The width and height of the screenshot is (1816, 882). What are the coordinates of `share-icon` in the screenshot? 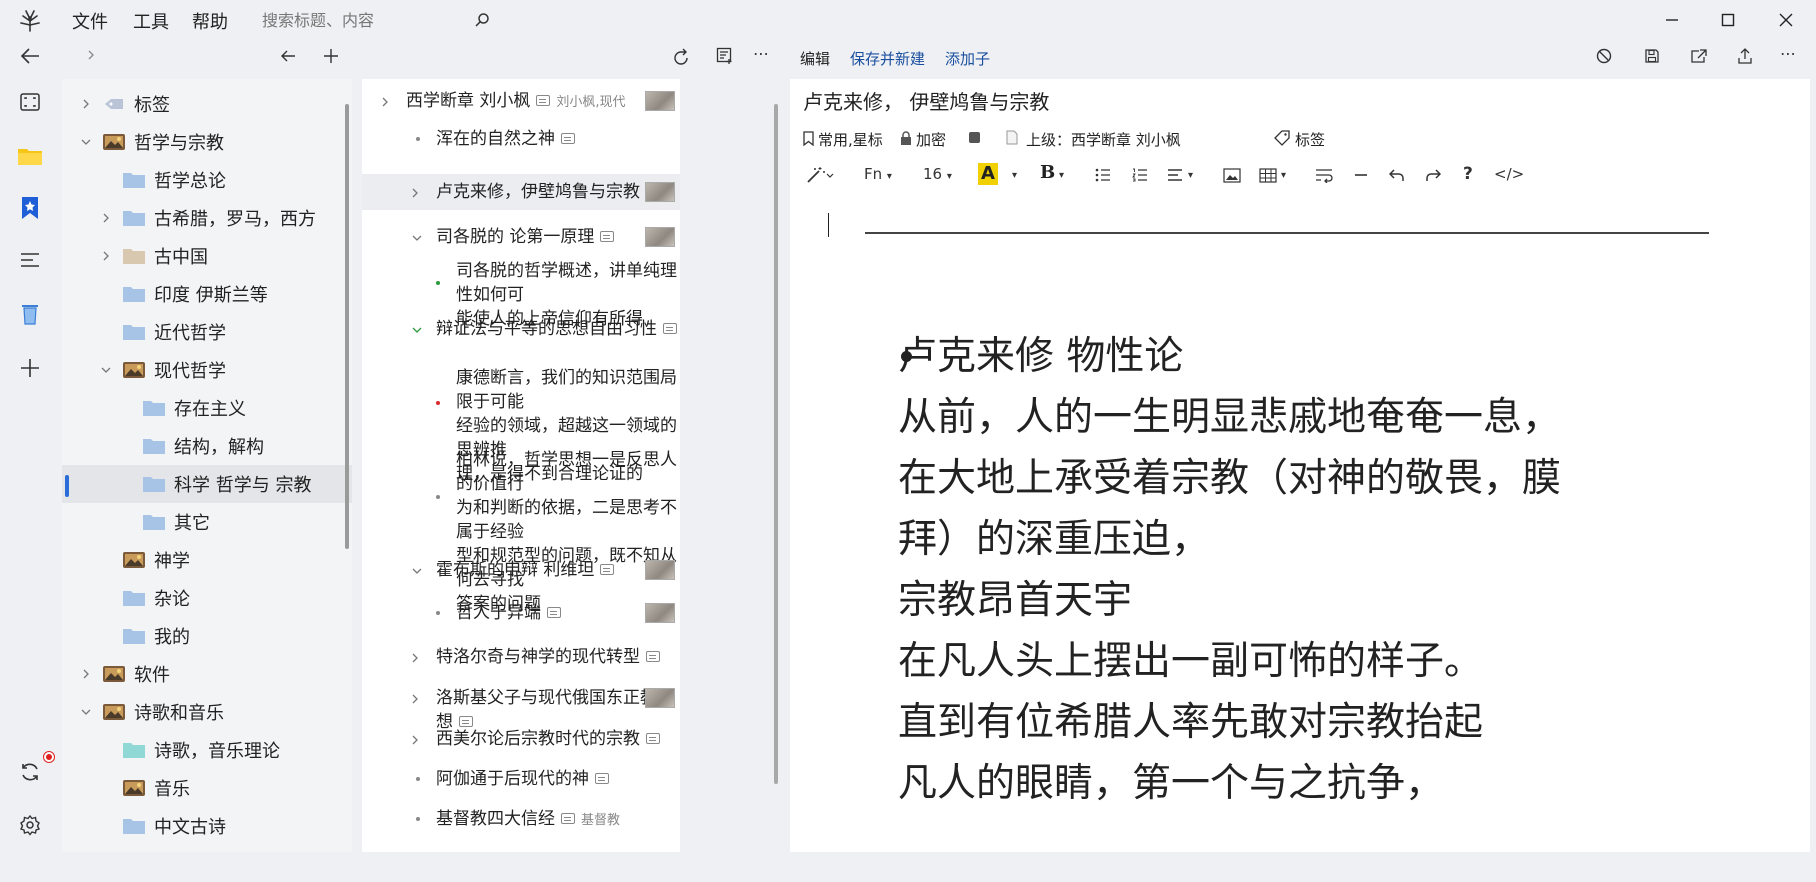 It's located at (1745, 56).